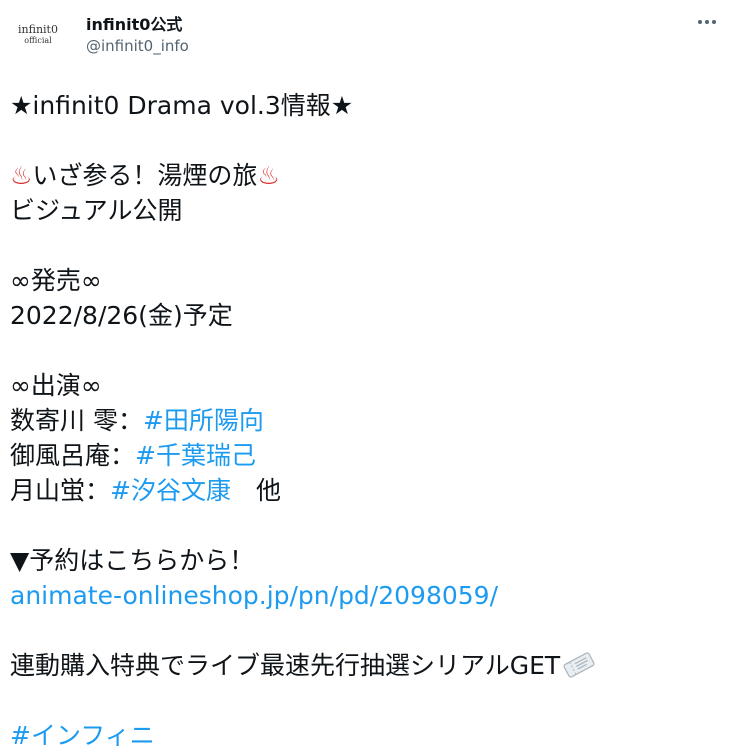 This screenshot has width=731, height=753. What do you see at coordinates (60, 490) in the screenshot?
I see `cast-role: 月山蛍：` at bounding box center [60, 490].